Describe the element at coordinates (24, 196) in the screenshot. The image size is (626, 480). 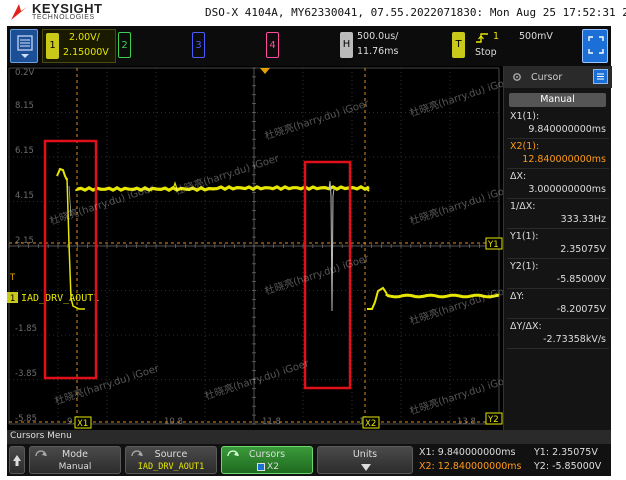
I see `y-axis-label: 4.15` at that location.